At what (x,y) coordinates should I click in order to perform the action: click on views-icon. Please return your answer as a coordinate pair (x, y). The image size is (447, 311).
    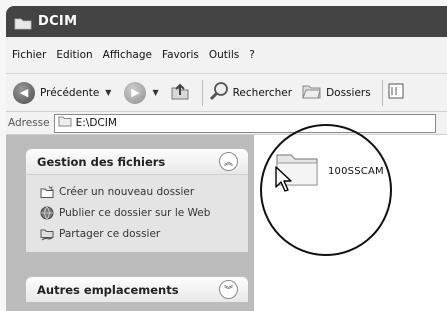
    Looking at the image, I should click on (396, 92).